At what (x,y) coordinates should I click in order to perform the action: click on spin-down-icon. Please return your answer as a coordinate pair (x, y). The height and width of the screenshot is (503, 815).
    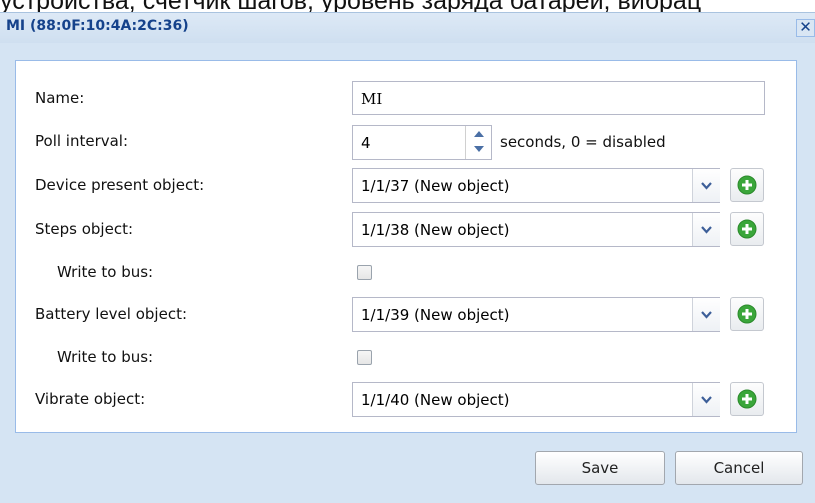
    Looking at the image, I should click on (479, 149).